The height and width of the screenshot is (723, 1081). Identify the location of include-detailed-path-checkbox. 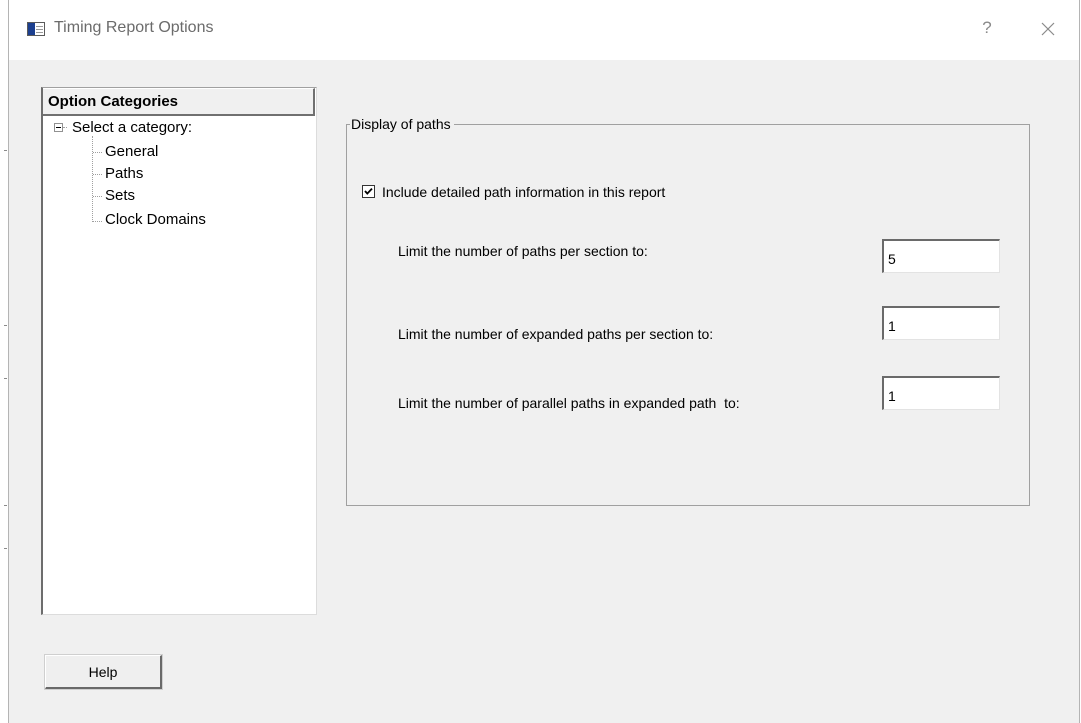
(368, 191).